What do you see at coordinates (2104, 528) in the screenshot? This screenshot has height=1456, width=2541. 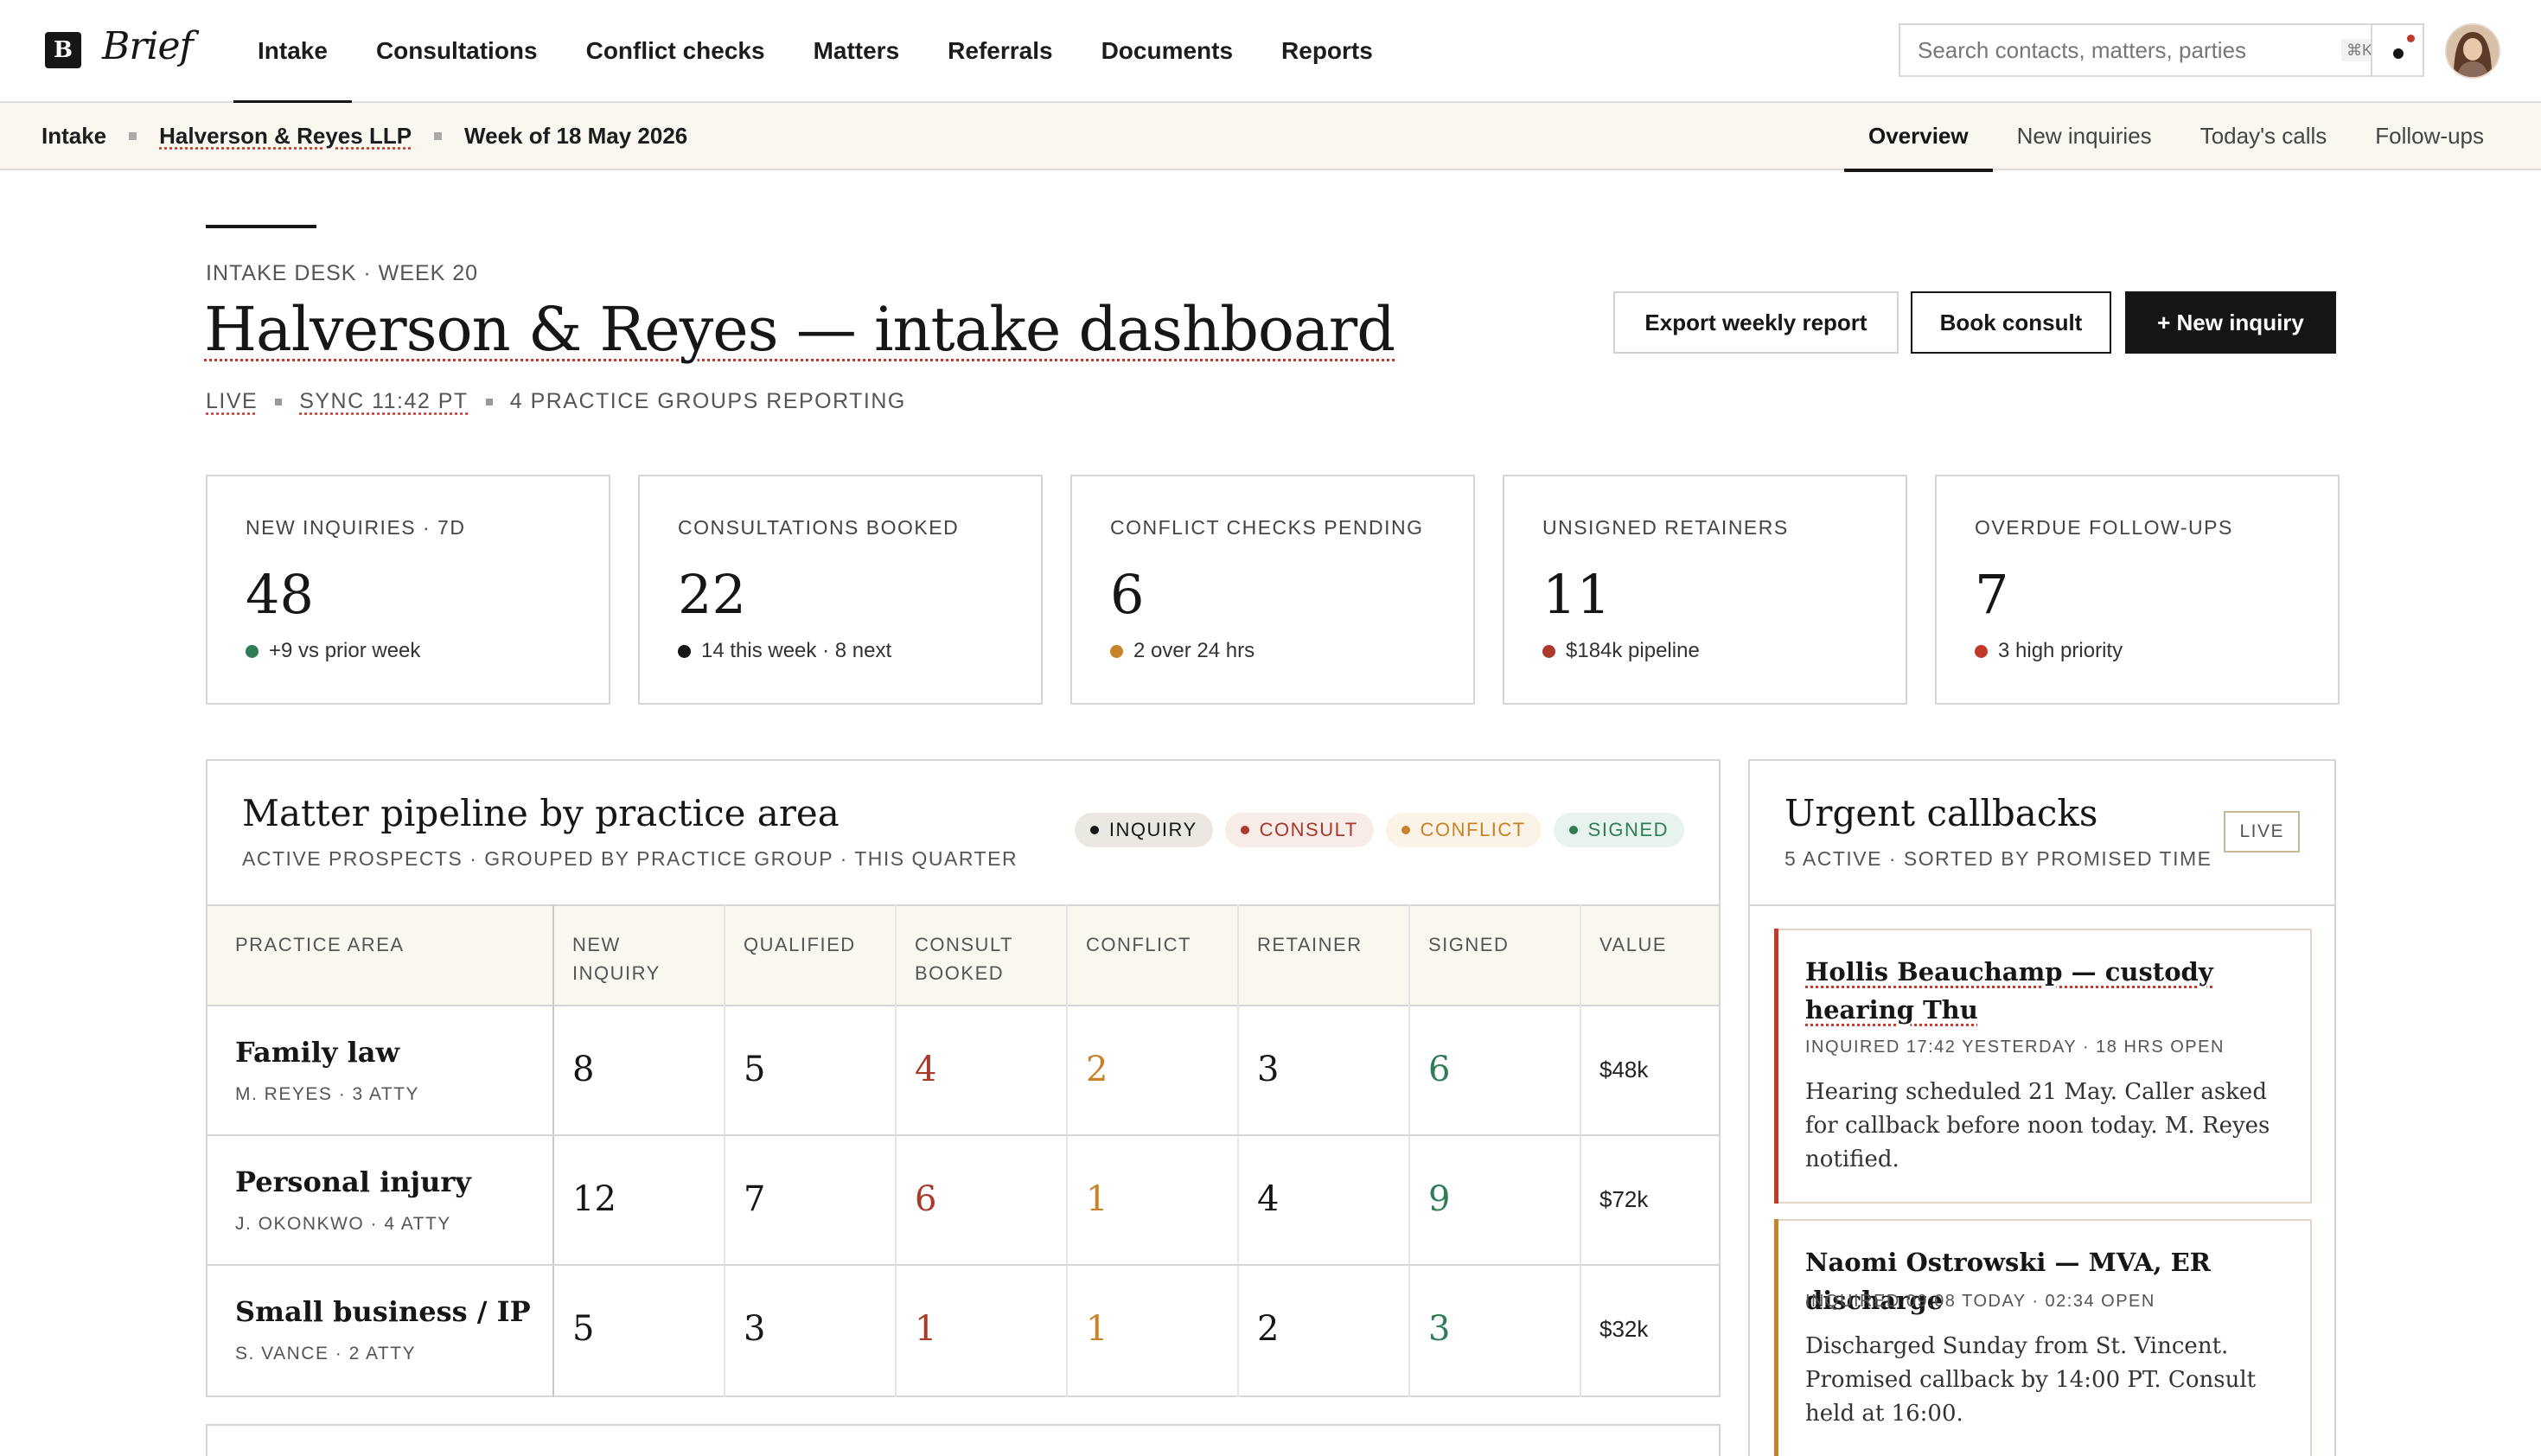 I see `stat-label: OVERDUE FOLLOW-UPS` at bounding box center [2104, 528].